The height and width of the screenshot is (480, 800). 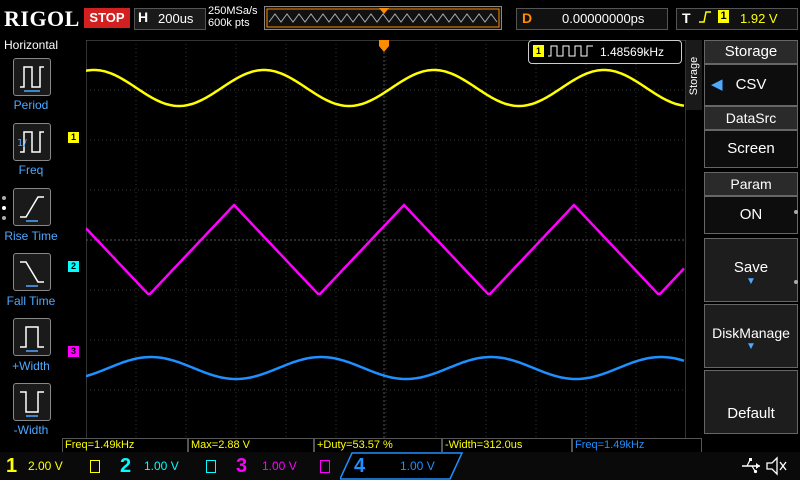 I want to click on disk-manage-button: DiskManage ▼, so click(x=751, y=336).